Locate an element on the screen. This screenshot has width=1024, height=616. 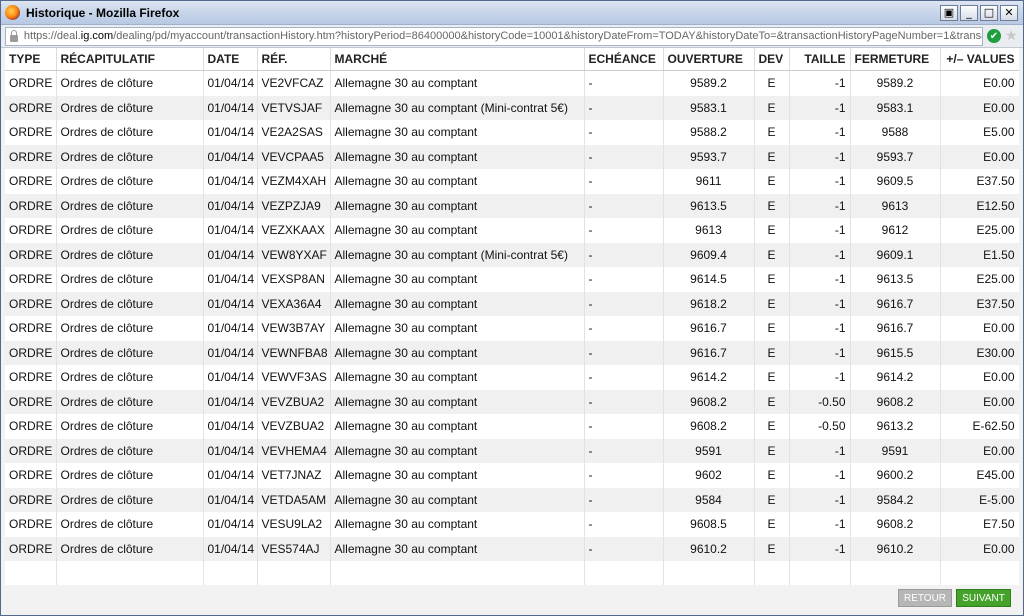
maximize-icon: □ is located at coordinates (989, 12).